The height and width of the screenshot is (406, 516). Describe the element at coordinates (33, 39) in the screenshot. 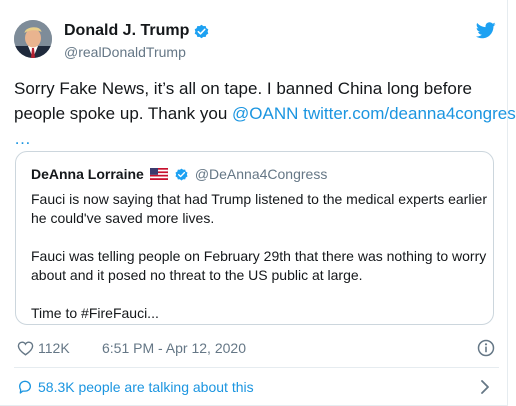

I see `author-avatar` at that location.